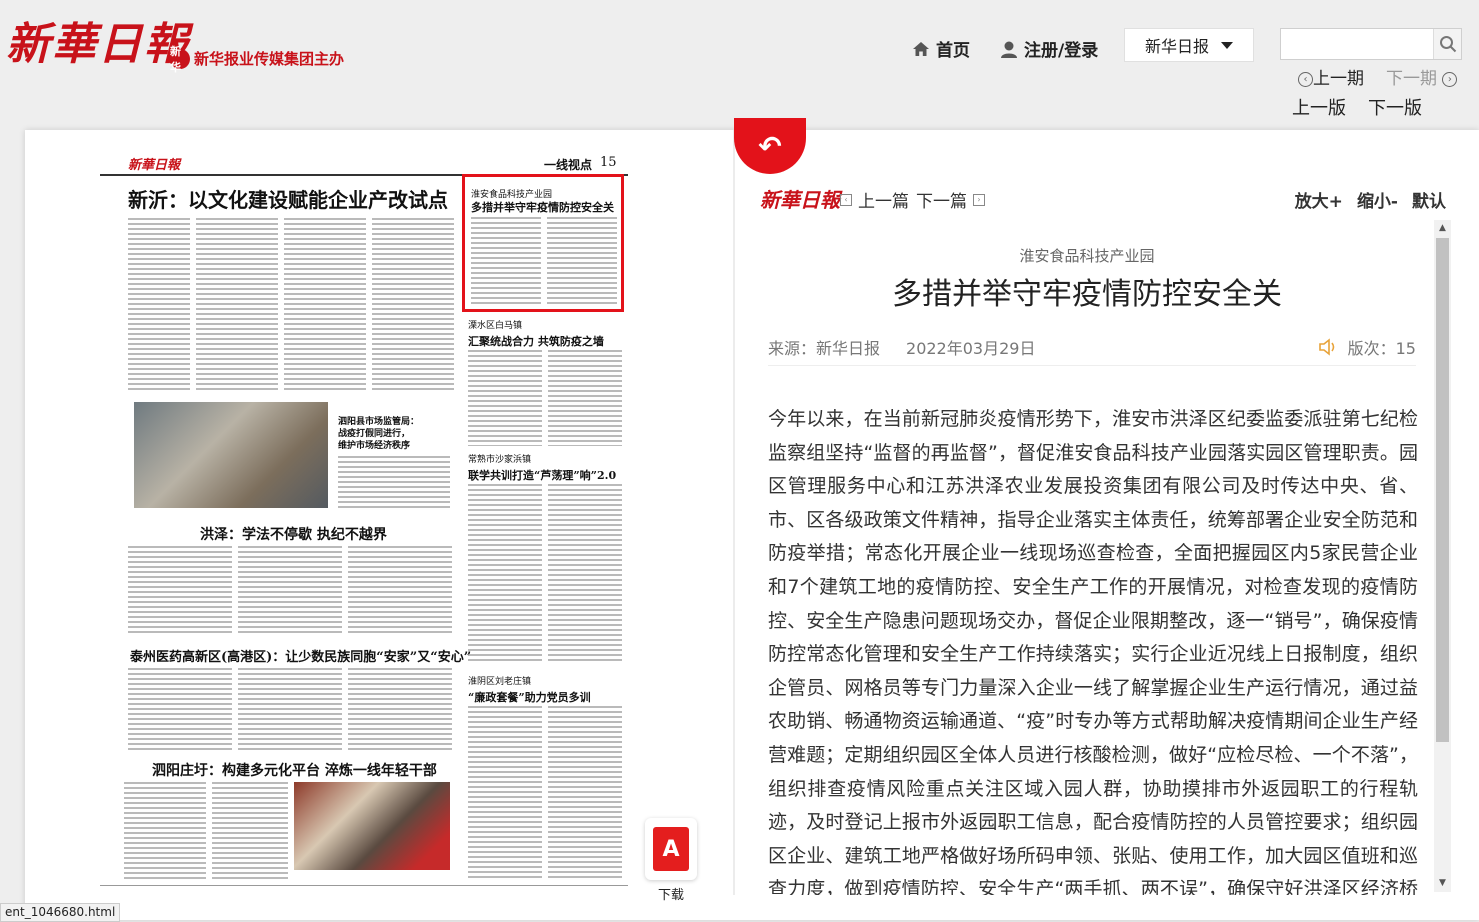  I want to click on user-icon, so click(1009, 49).